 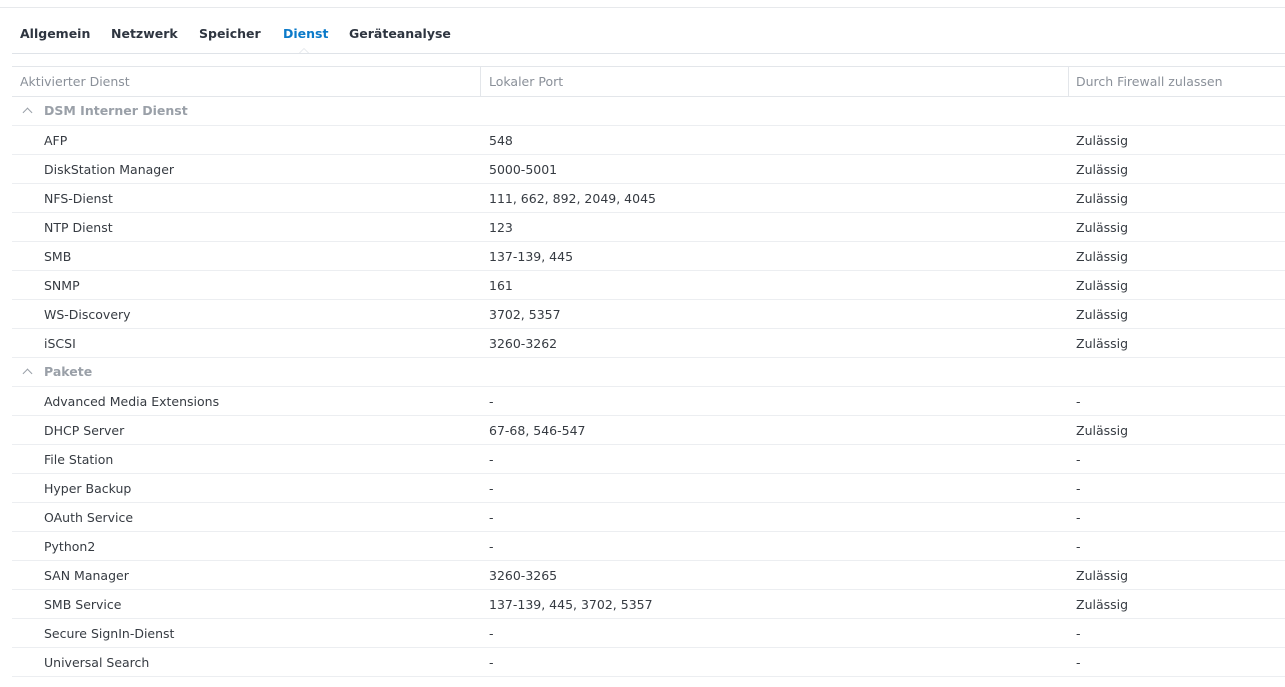 I want to click on tab-speicher: Speicher, so click(x=230, y=33).